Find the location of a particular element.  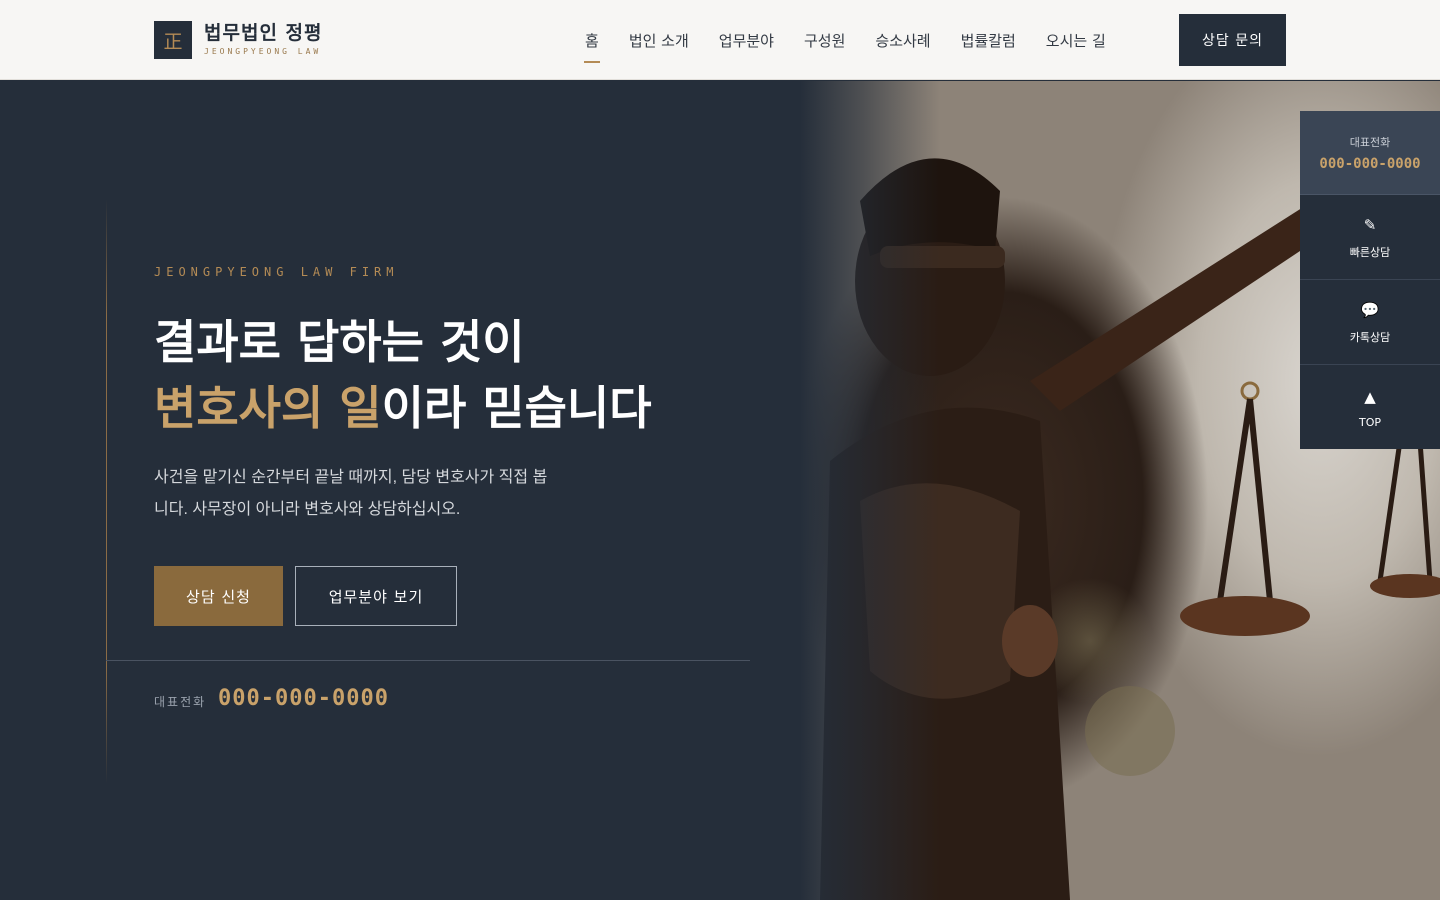

logo-title: 법무법인 정평 is located at coordinates (263, 33).